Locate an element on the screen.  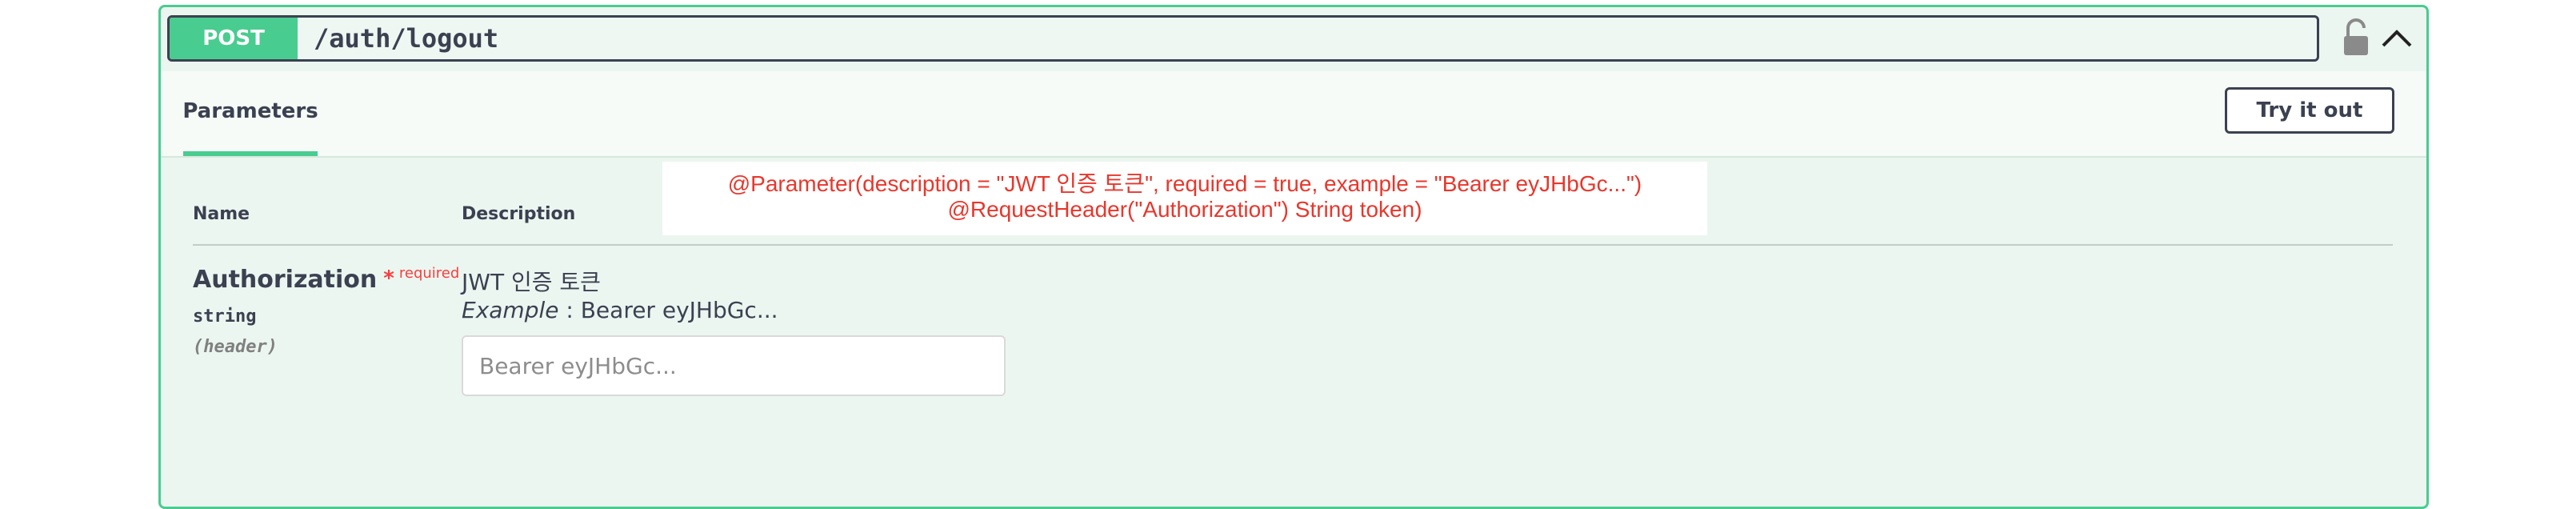
parameter-name: Authorization * required is located at coordinates (326, 279).